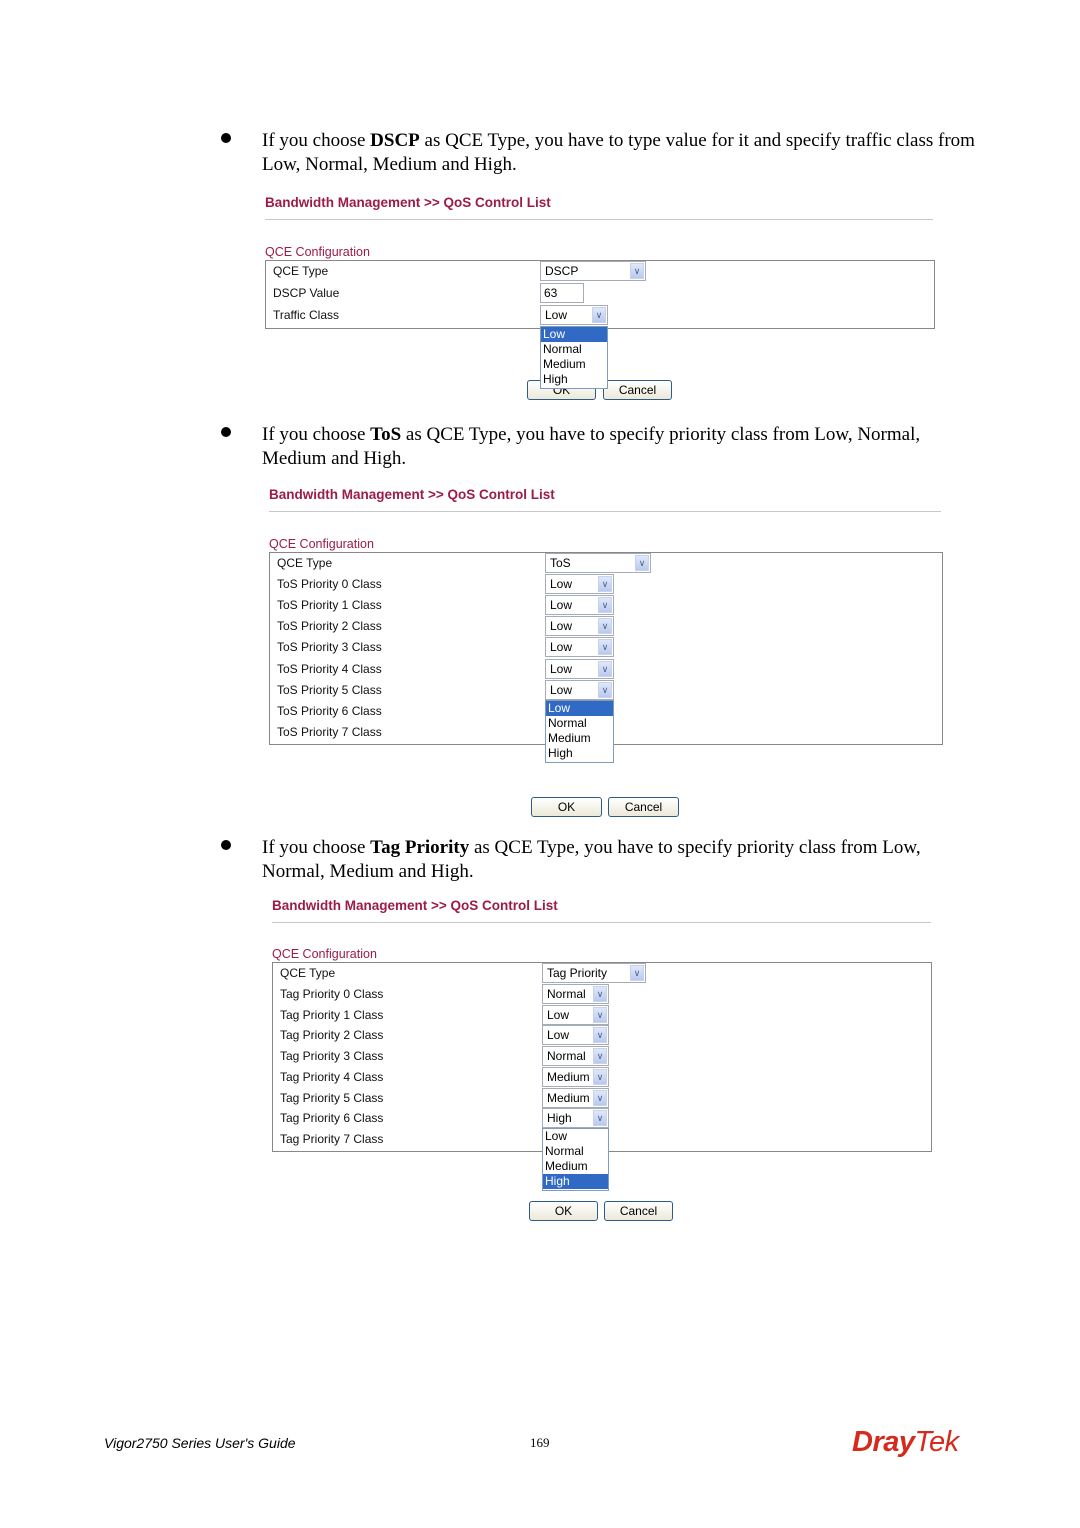 This screenshot has width=1080, height=1528. What do you see at coordinates (420, 847) in the screenshot?
I see `paragraph-bold-term: Tag Priority` at bounding box center [420, 847].